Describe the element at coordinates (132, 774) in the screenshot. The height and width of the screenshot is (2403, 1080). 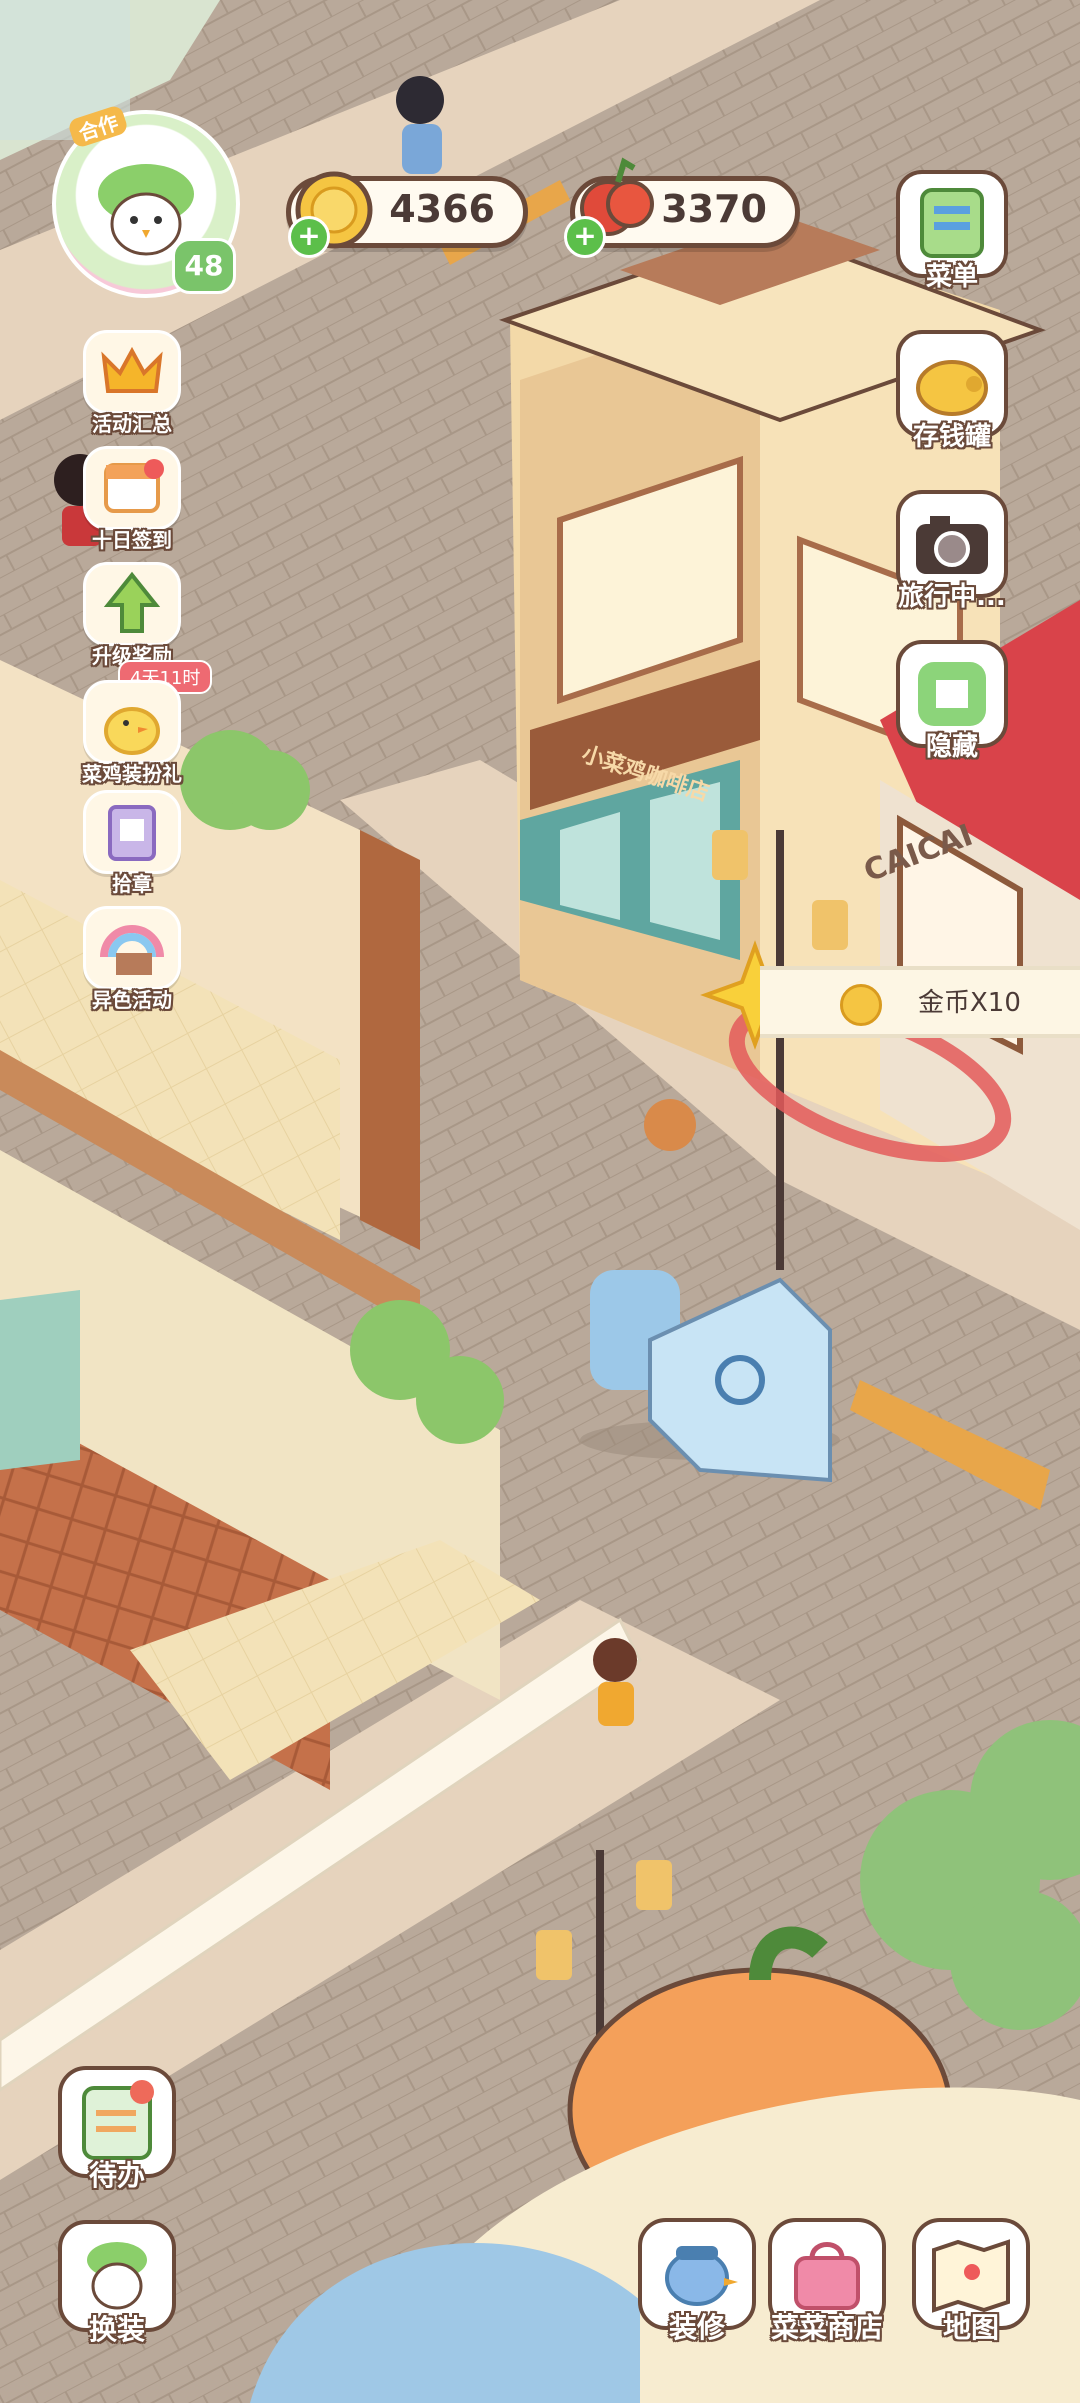
I see `chick-outfit-gift-label: 菜鸡装扮礼` at that location.